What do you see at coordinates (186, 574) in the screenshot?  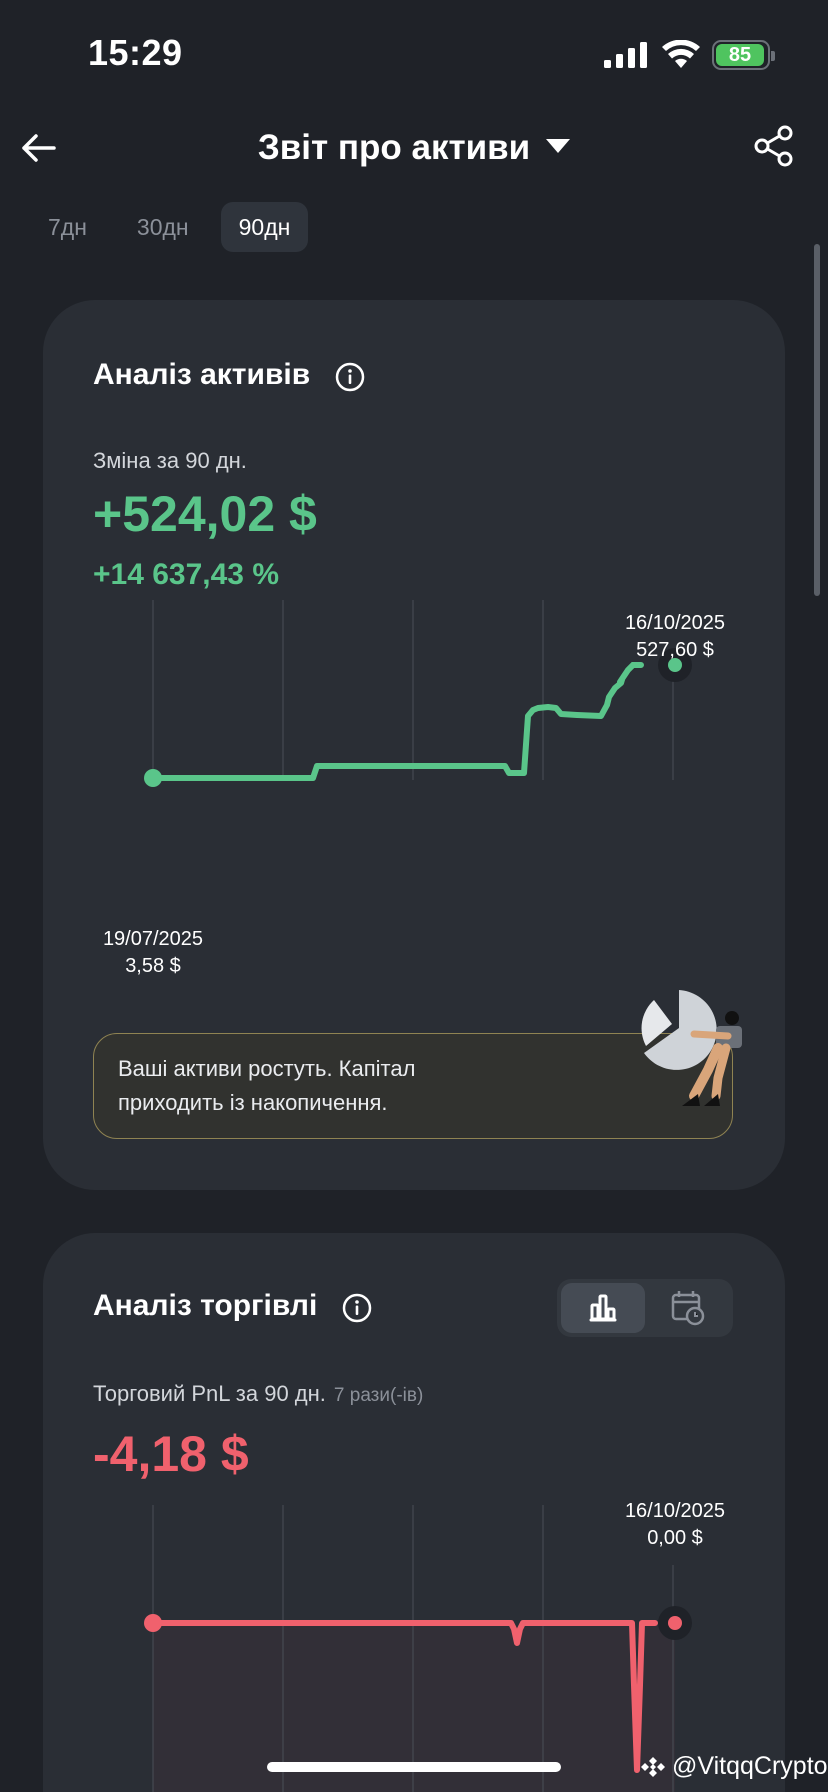 I see `change-percent: +14 637,43 %` at bounding box center [186, 574].